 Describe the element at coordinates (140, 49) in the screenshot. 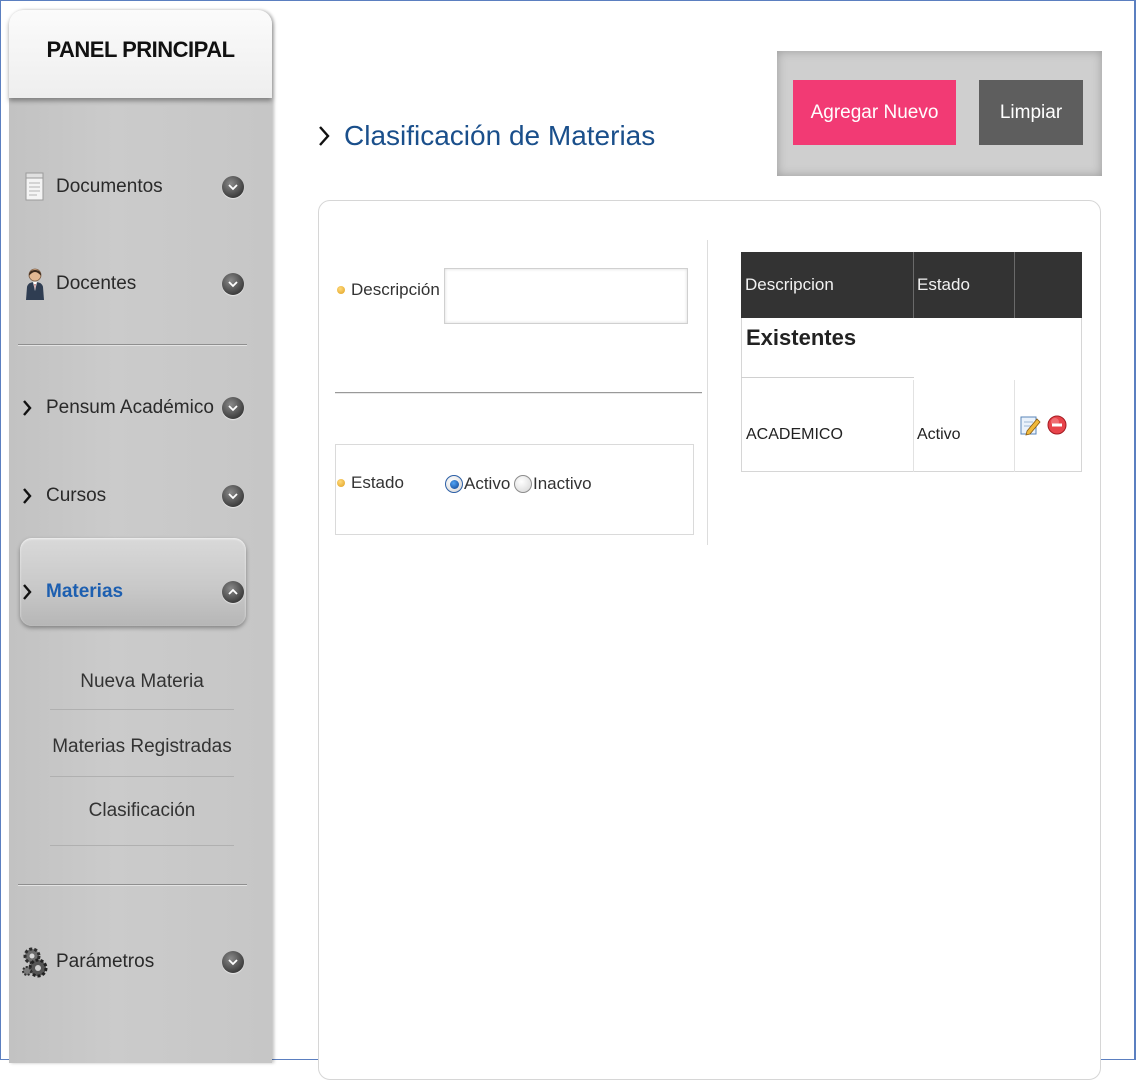

I see `sidebar-title: PANEL PRINCIPAL` at that location.